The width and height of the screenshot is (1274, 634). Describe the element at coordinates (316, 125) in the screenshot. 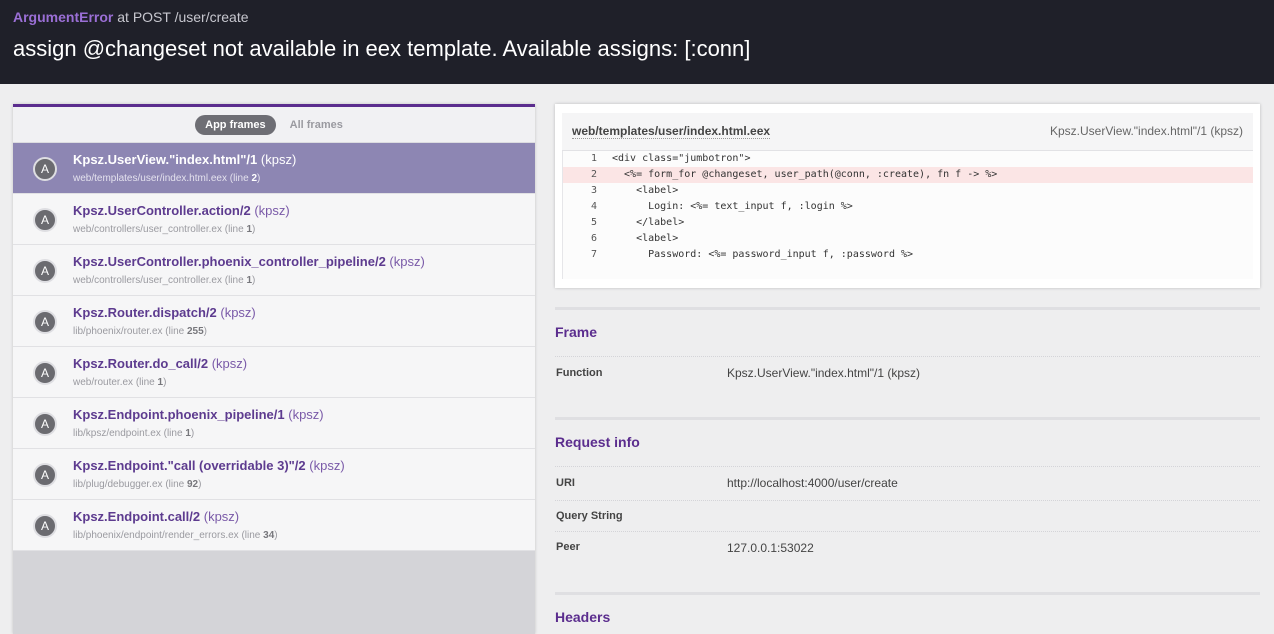

I see `tab-all-frames: All frames` at that location.